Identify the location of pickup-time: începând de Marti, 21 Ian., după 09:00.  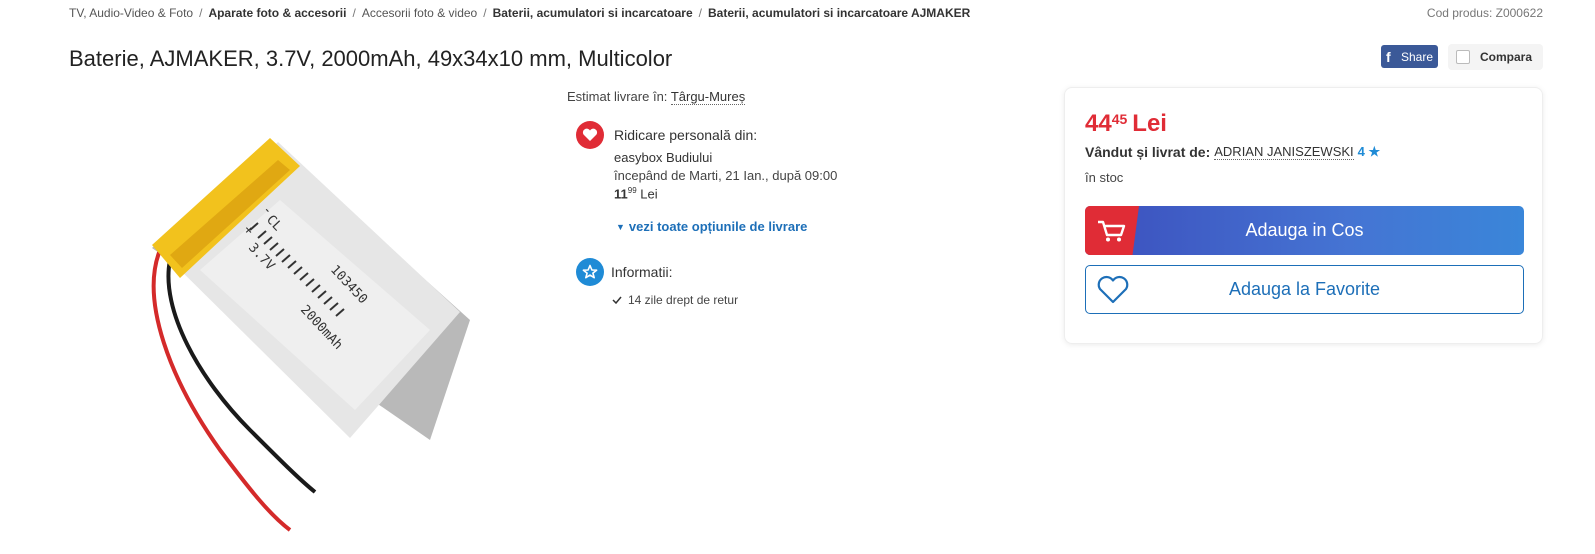
(726, 175).